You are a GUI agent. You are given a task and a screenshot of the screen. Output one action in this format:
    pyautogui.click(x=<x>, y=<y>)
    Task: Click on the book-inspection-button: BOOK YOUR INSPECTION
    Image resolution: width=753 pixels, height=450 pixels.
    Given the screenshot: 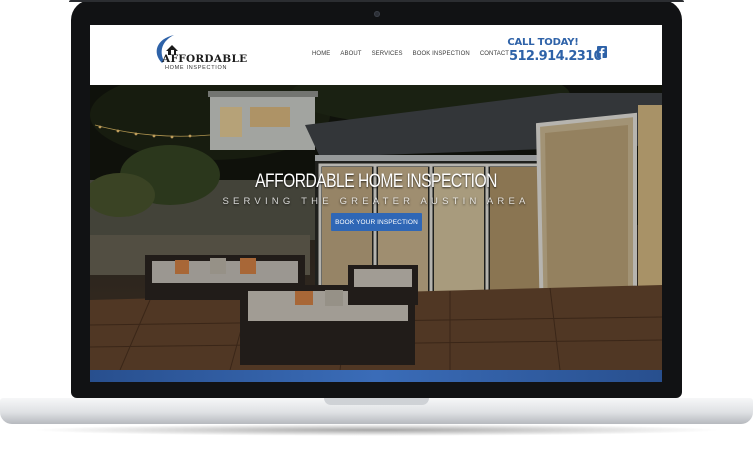 What is the action you would take?
    pyautogui.click(x=376, y=222)
    